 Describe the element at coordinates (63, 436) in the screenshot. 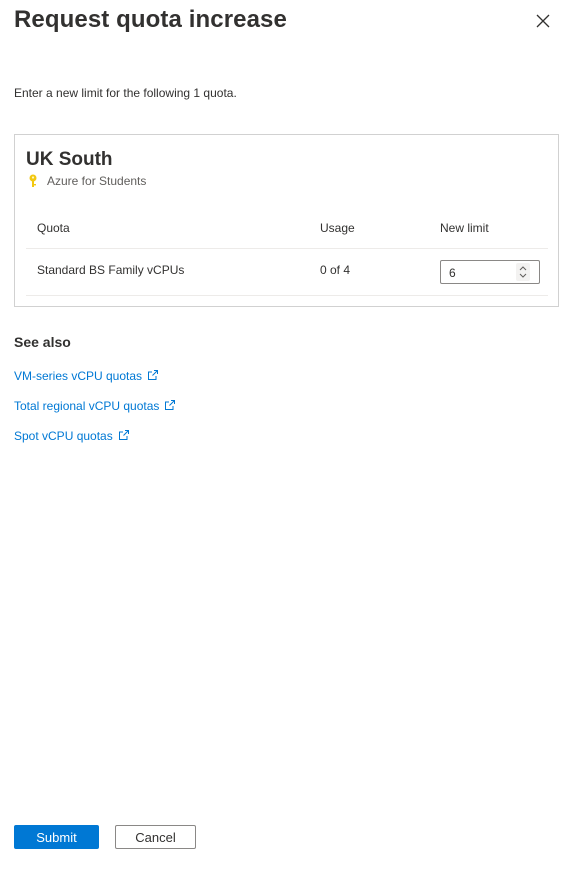

I see `link-label: Spot vCPU quotas` at that location.